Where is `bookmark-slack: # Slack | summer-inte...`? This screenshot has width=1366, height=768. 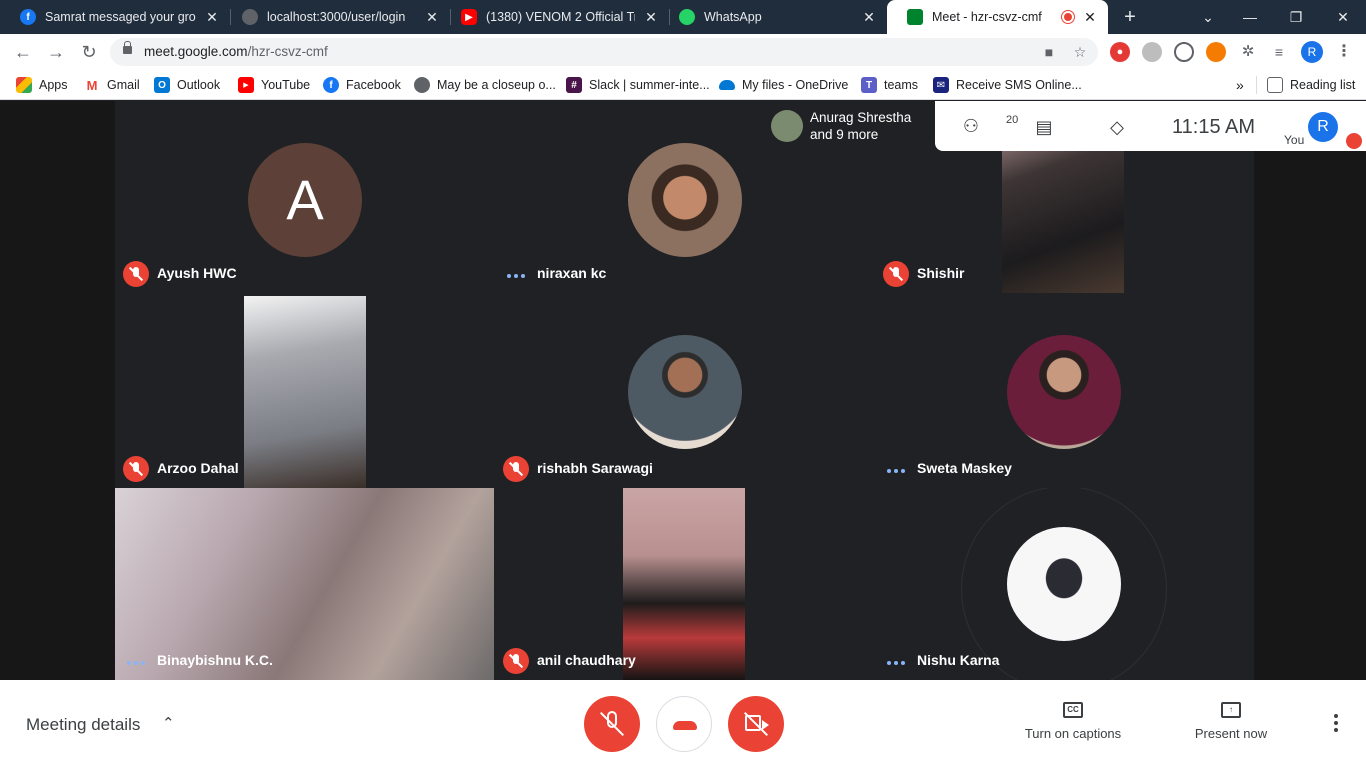 bookmark-slack: # Slack | summer-inte... is located at coordinates (638, 85).